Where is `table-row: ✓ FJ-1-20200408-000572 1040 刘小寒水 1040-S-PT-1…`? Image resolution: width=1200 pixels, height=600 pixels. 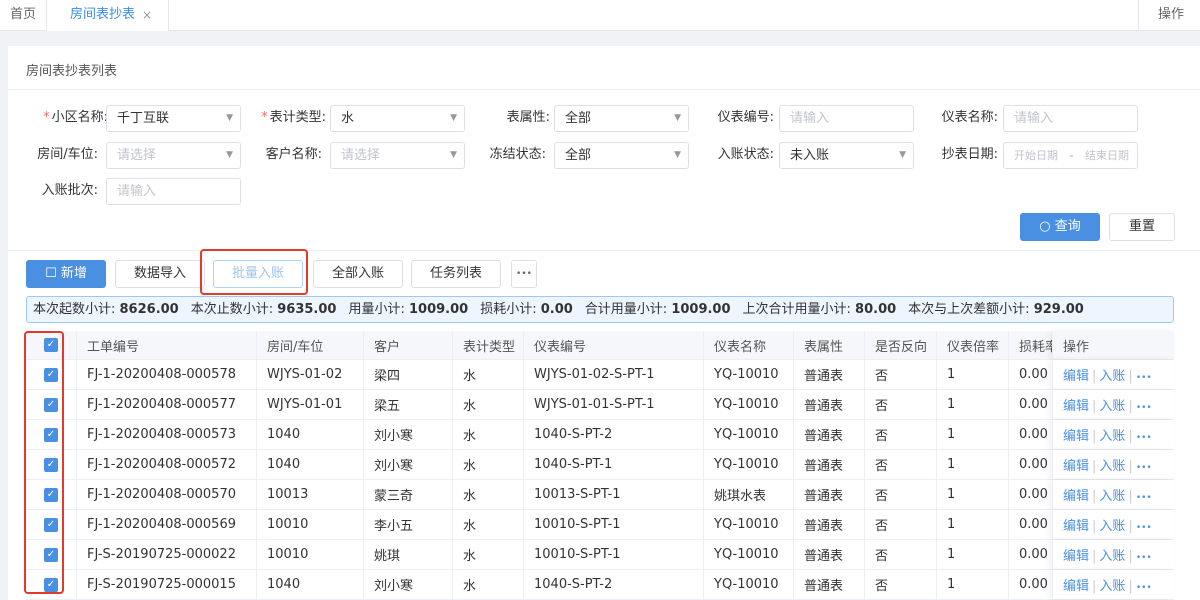 table-row: ✓ FJ-1-20200408-000572 1040 刘小寒水 1040-S-PT-1… is located at coordinates (600, 465).